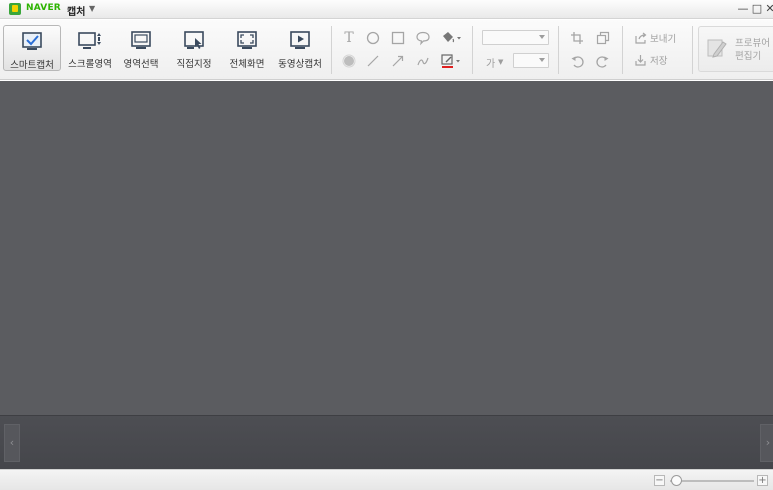 Image resolution: width=773 pixels, height=490 pixels. What do you see at coordinates (743, 9) in the screenshot?
I see `minimize-button: —` at bounding box center [743, 9].